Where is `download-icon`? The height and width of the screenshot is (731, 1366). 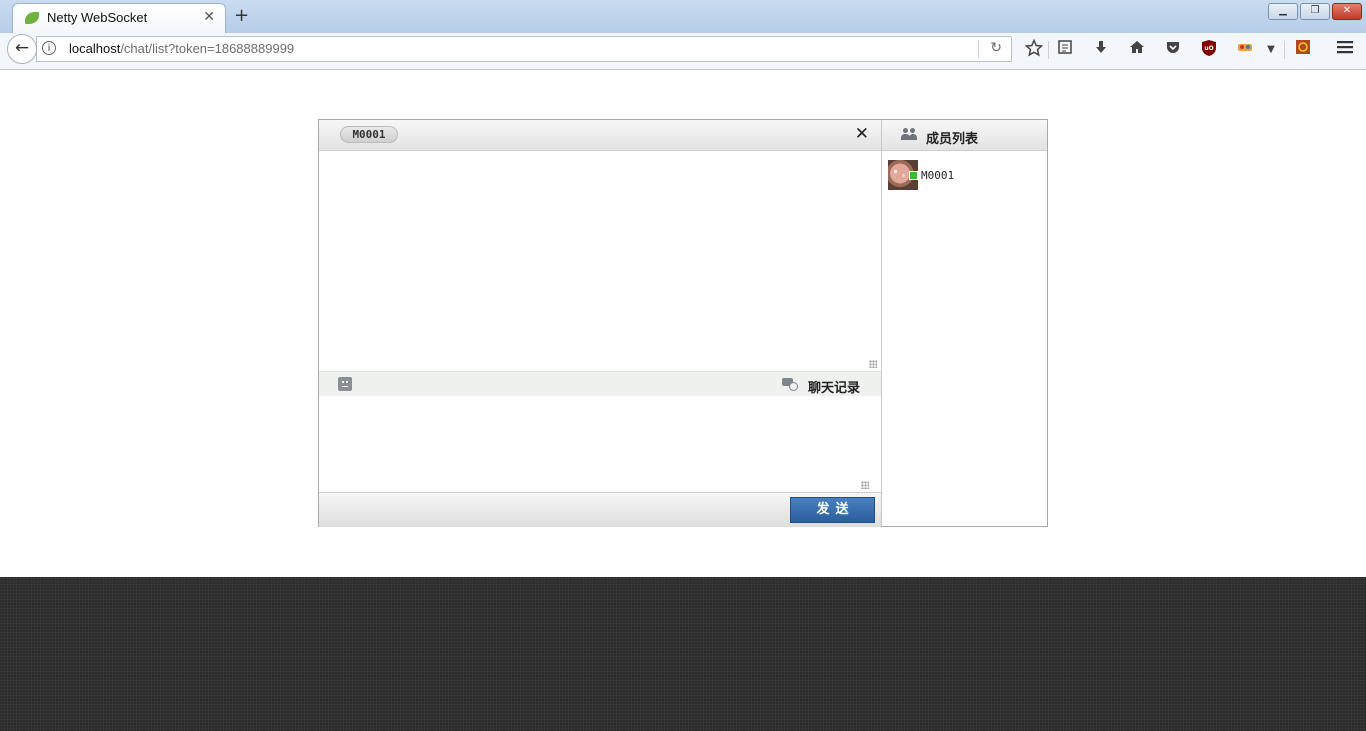
download-icon is located at coordinates (1101, 50).